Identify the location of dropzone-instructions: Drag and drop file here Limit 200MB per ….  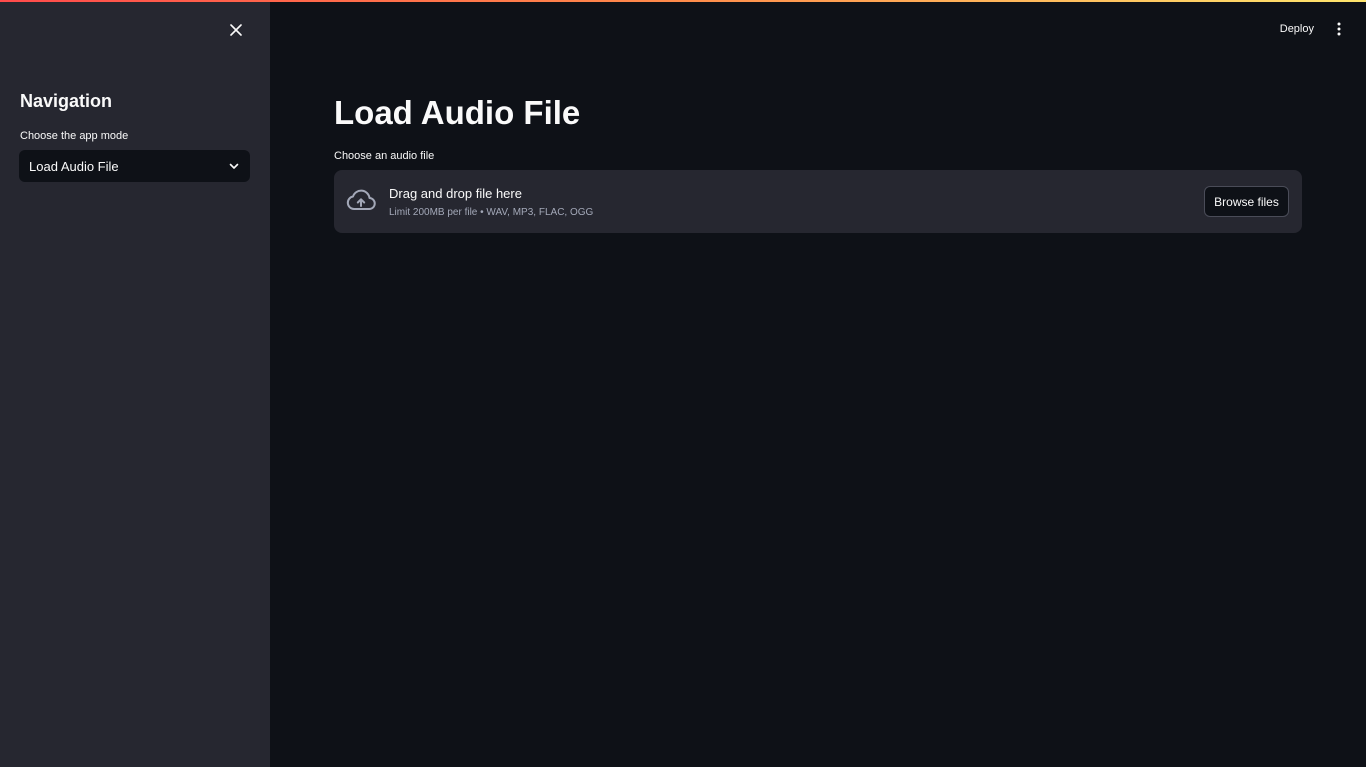
(491, 202).